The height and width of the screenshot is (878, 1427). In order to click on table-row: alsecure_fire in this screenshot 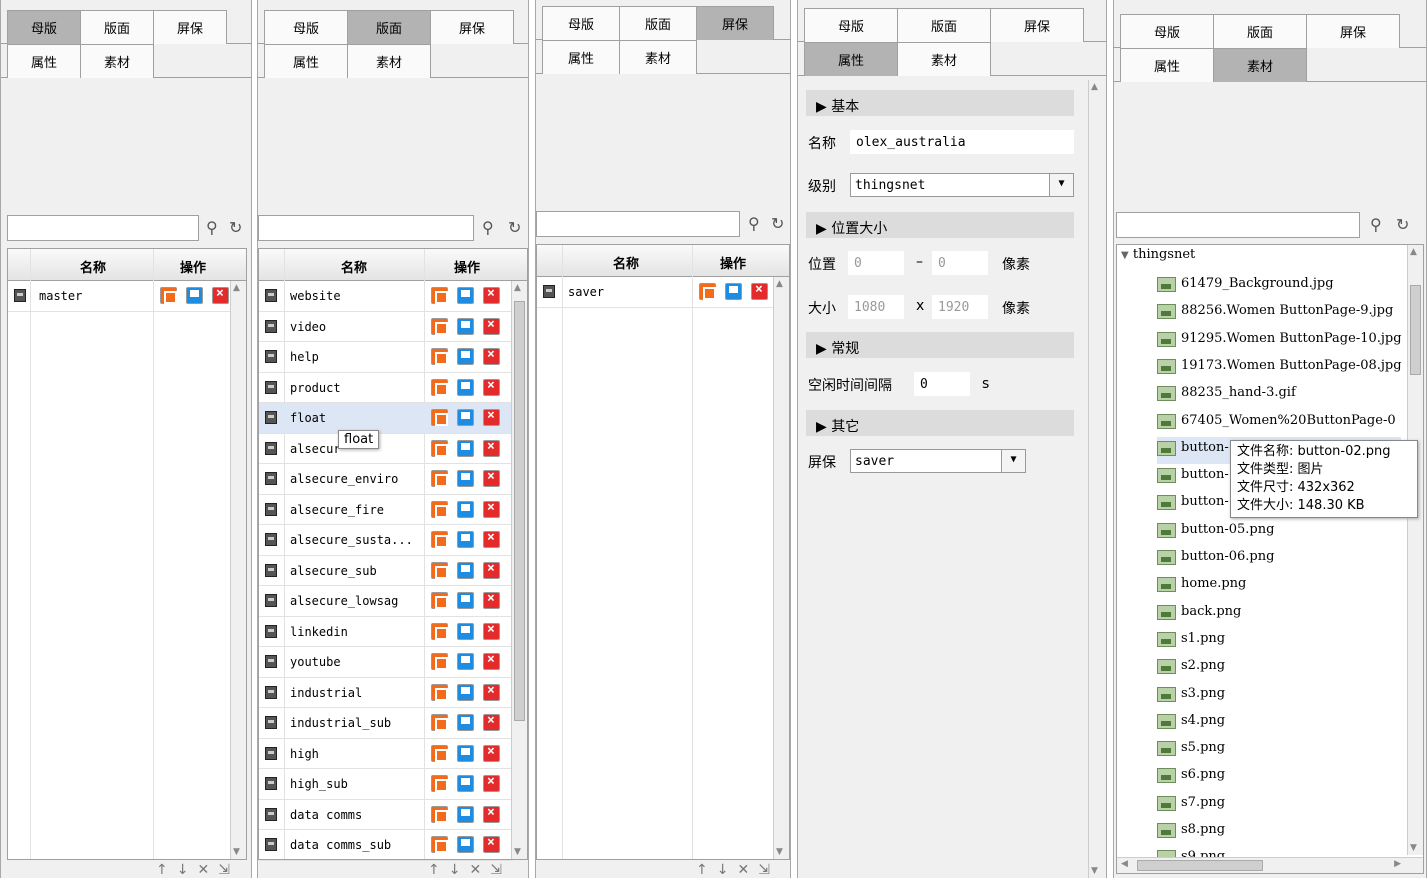, I will do `click(386, 510)`.